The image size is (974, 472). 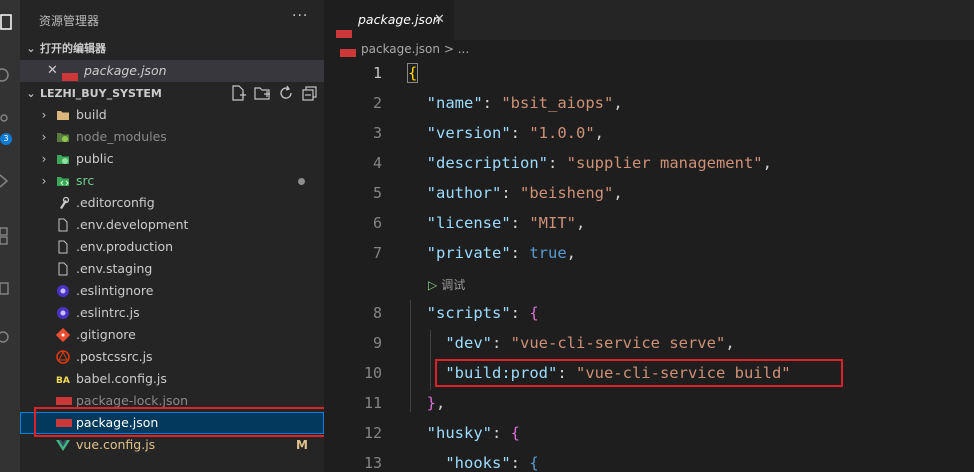 What do you see at coordinates (515, 133) in the screenshot?
I see `code-line-3: "version": "1.0.0",` at bounding box center [515, 133].